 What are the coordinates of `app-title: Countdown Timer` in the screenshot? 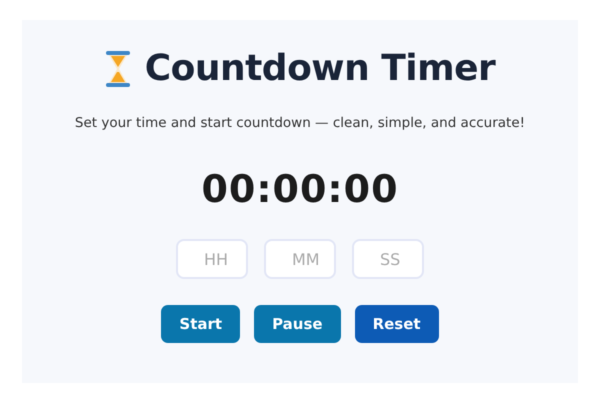 It's located at (320, 68).